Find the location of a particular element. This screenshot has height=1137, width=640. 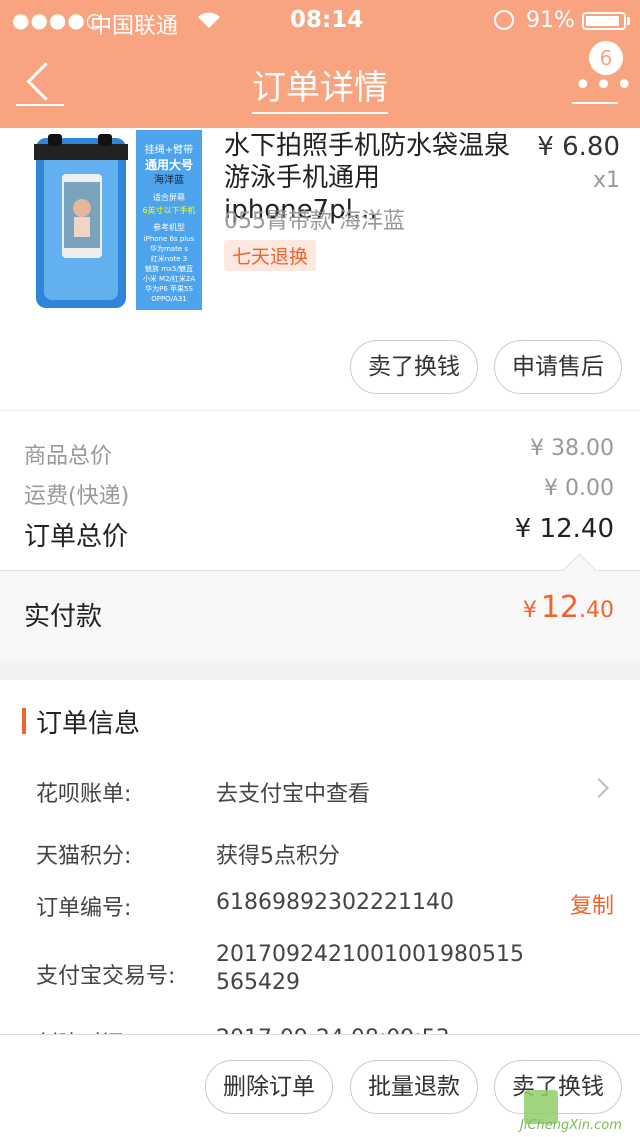

order-number-value: 61869892302221140 is located at coordinates (335, 902).